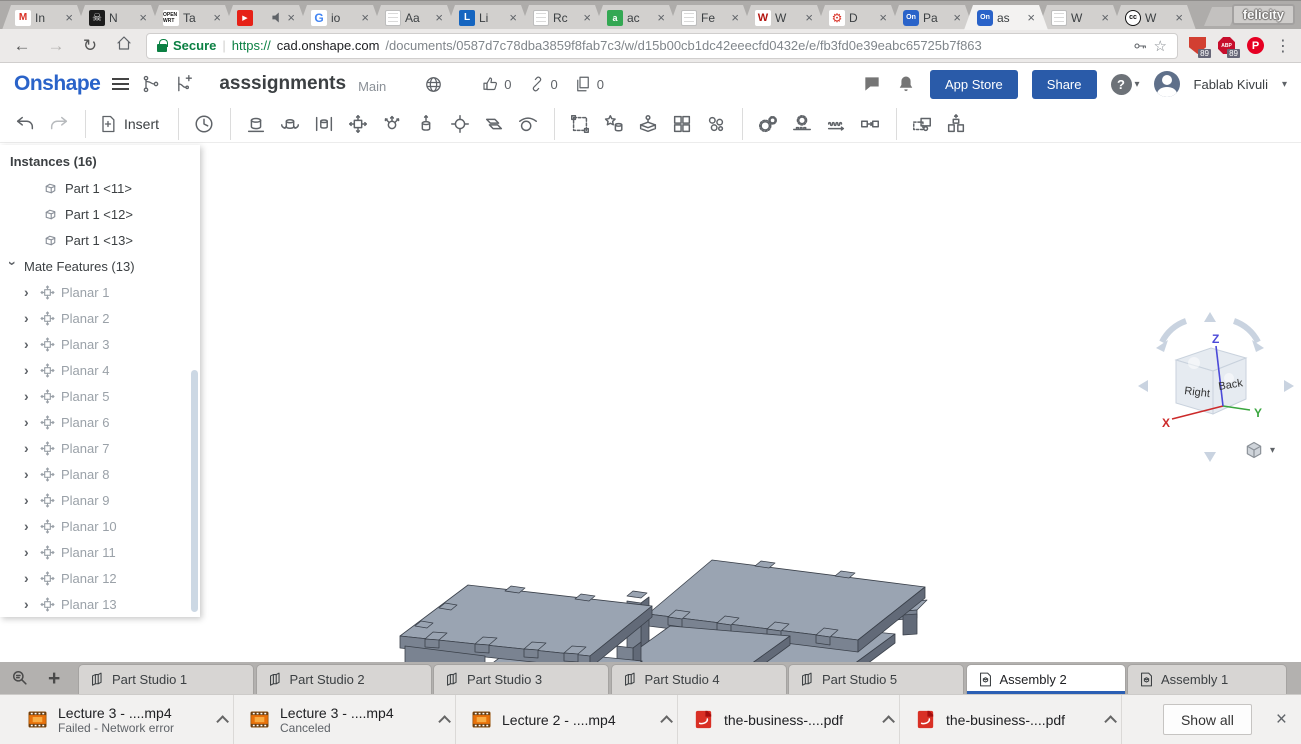  I want to click on select-region-icon, so click(575, 123).